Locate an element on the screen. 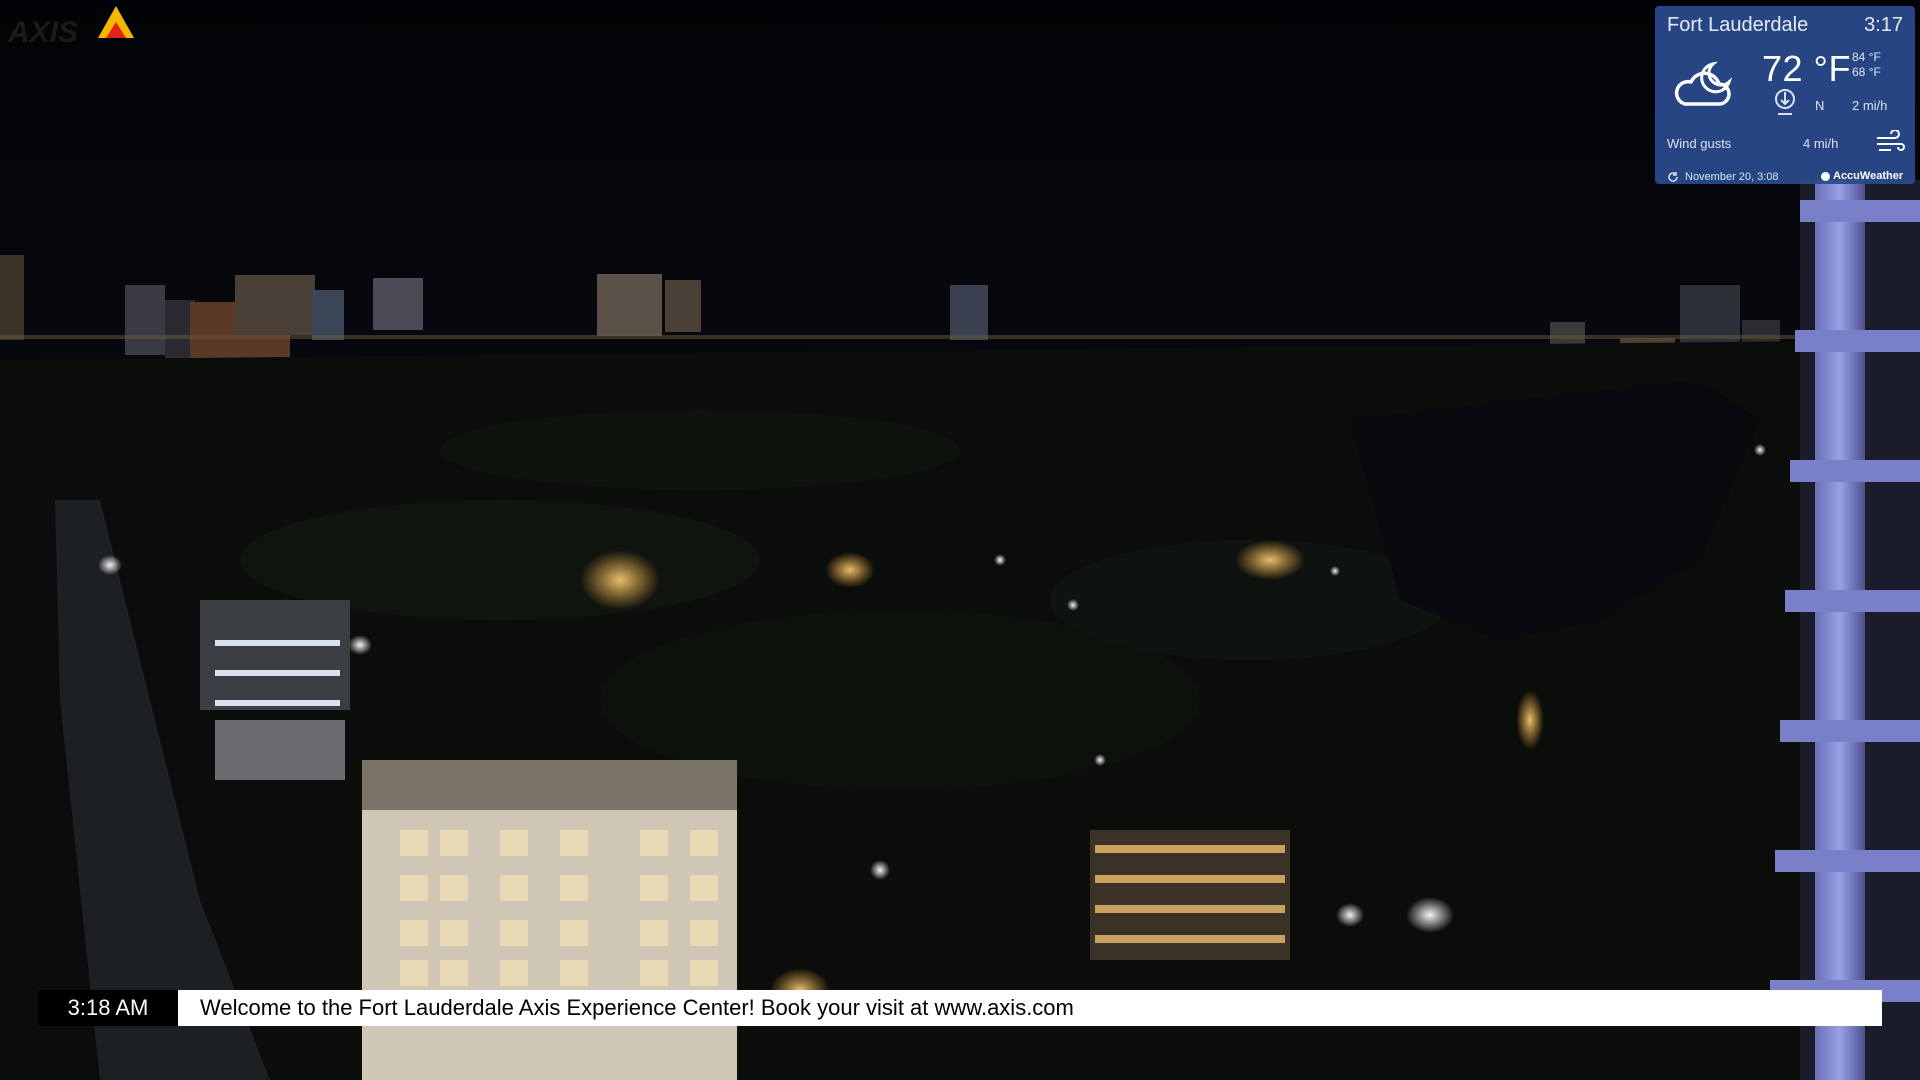  wind-gusts-label: Wind gusts is located at coordinates (1699, 143).